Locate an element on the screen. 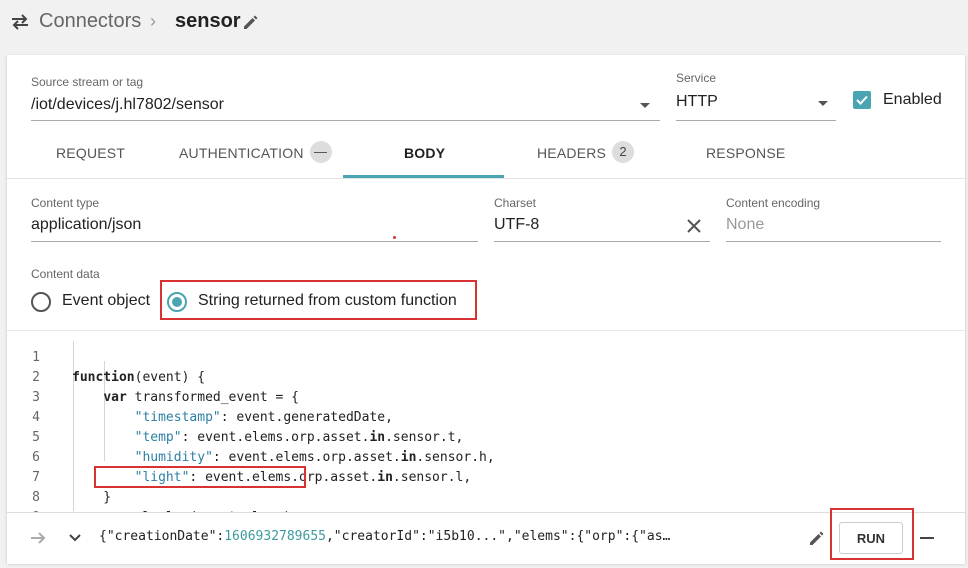 This screenshot has height=568, width=968. charset-underline is located at coordinates (602, 241).